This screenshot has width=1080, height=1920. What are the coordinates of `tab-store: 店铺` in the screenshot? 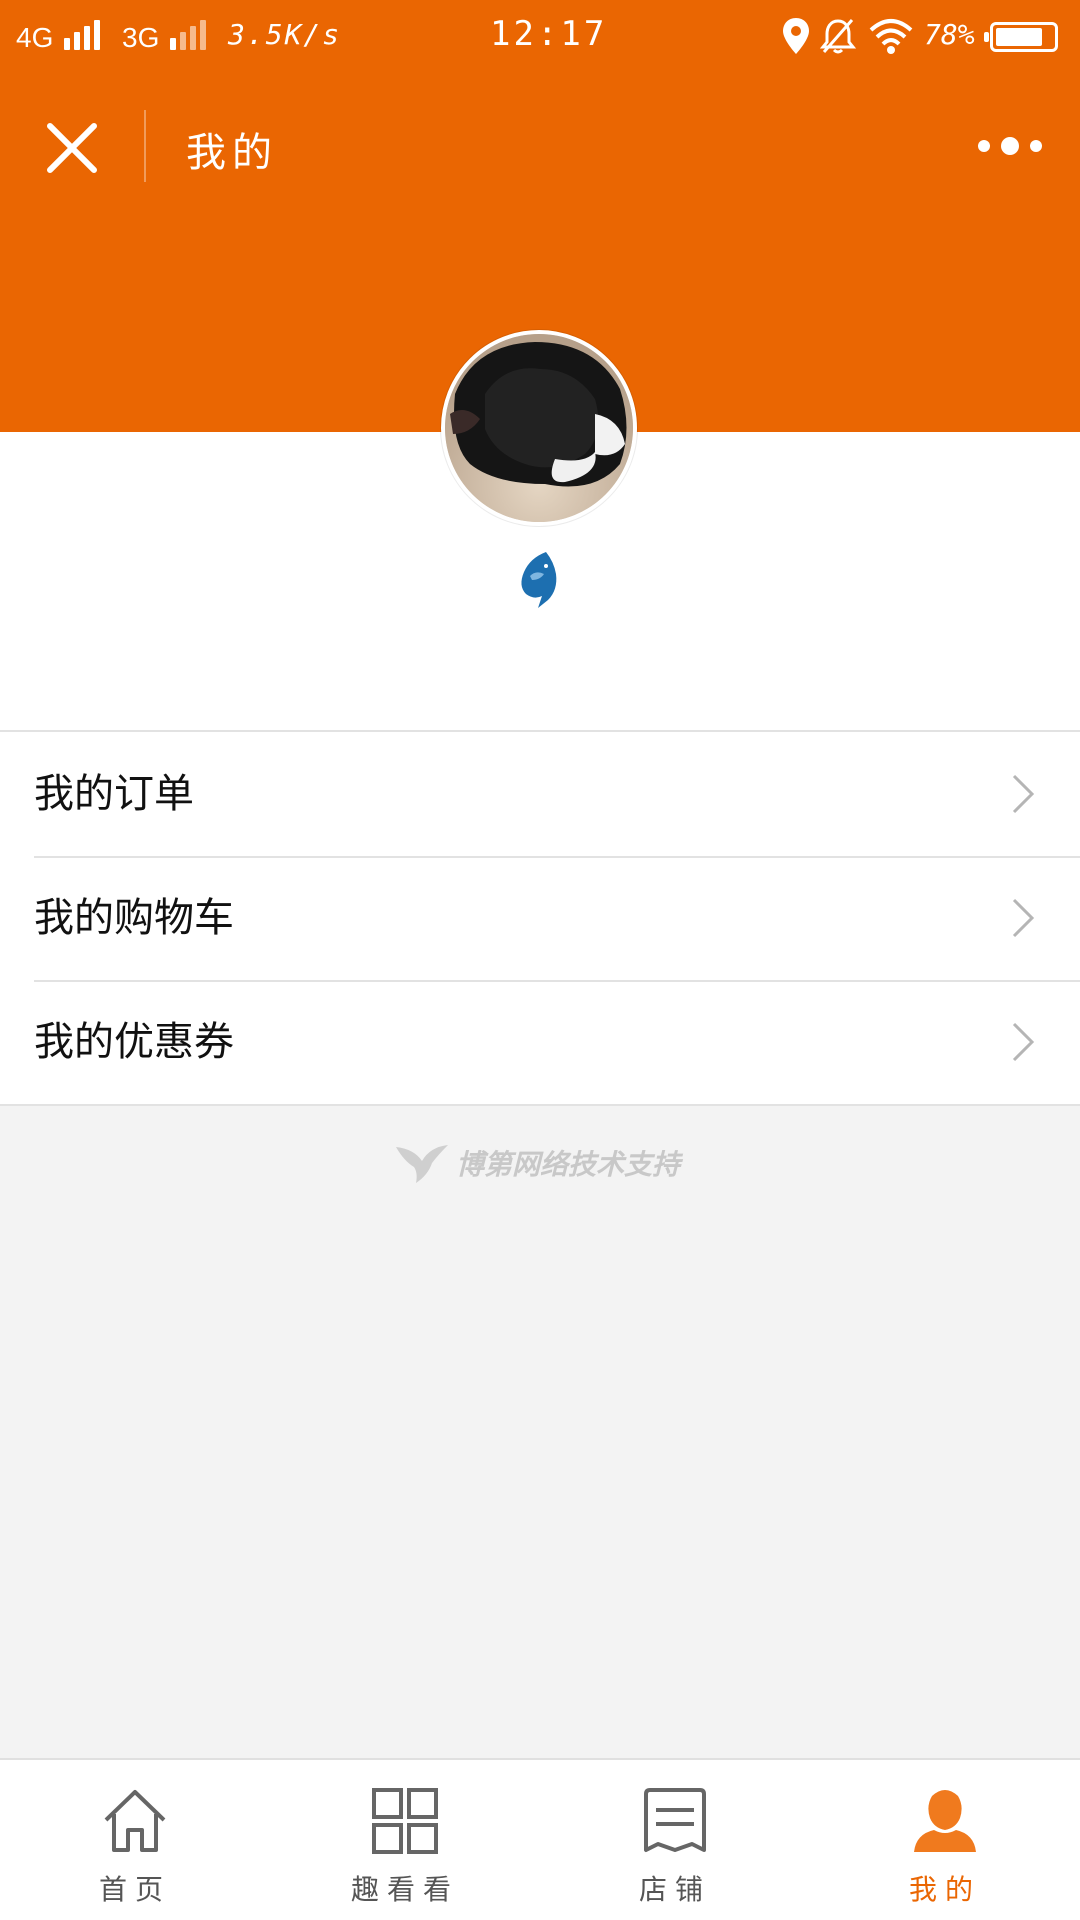 It's located at (675, 1840).